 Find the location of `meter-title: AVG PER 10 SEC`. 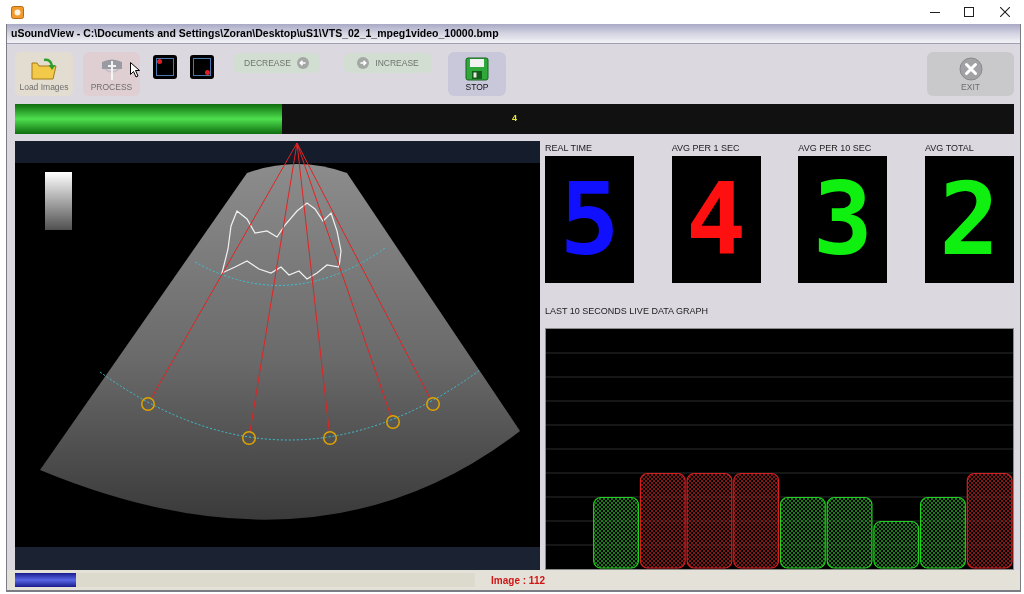

meter-title: AVG PER 10 SEC is located at coordinates (835, 148).